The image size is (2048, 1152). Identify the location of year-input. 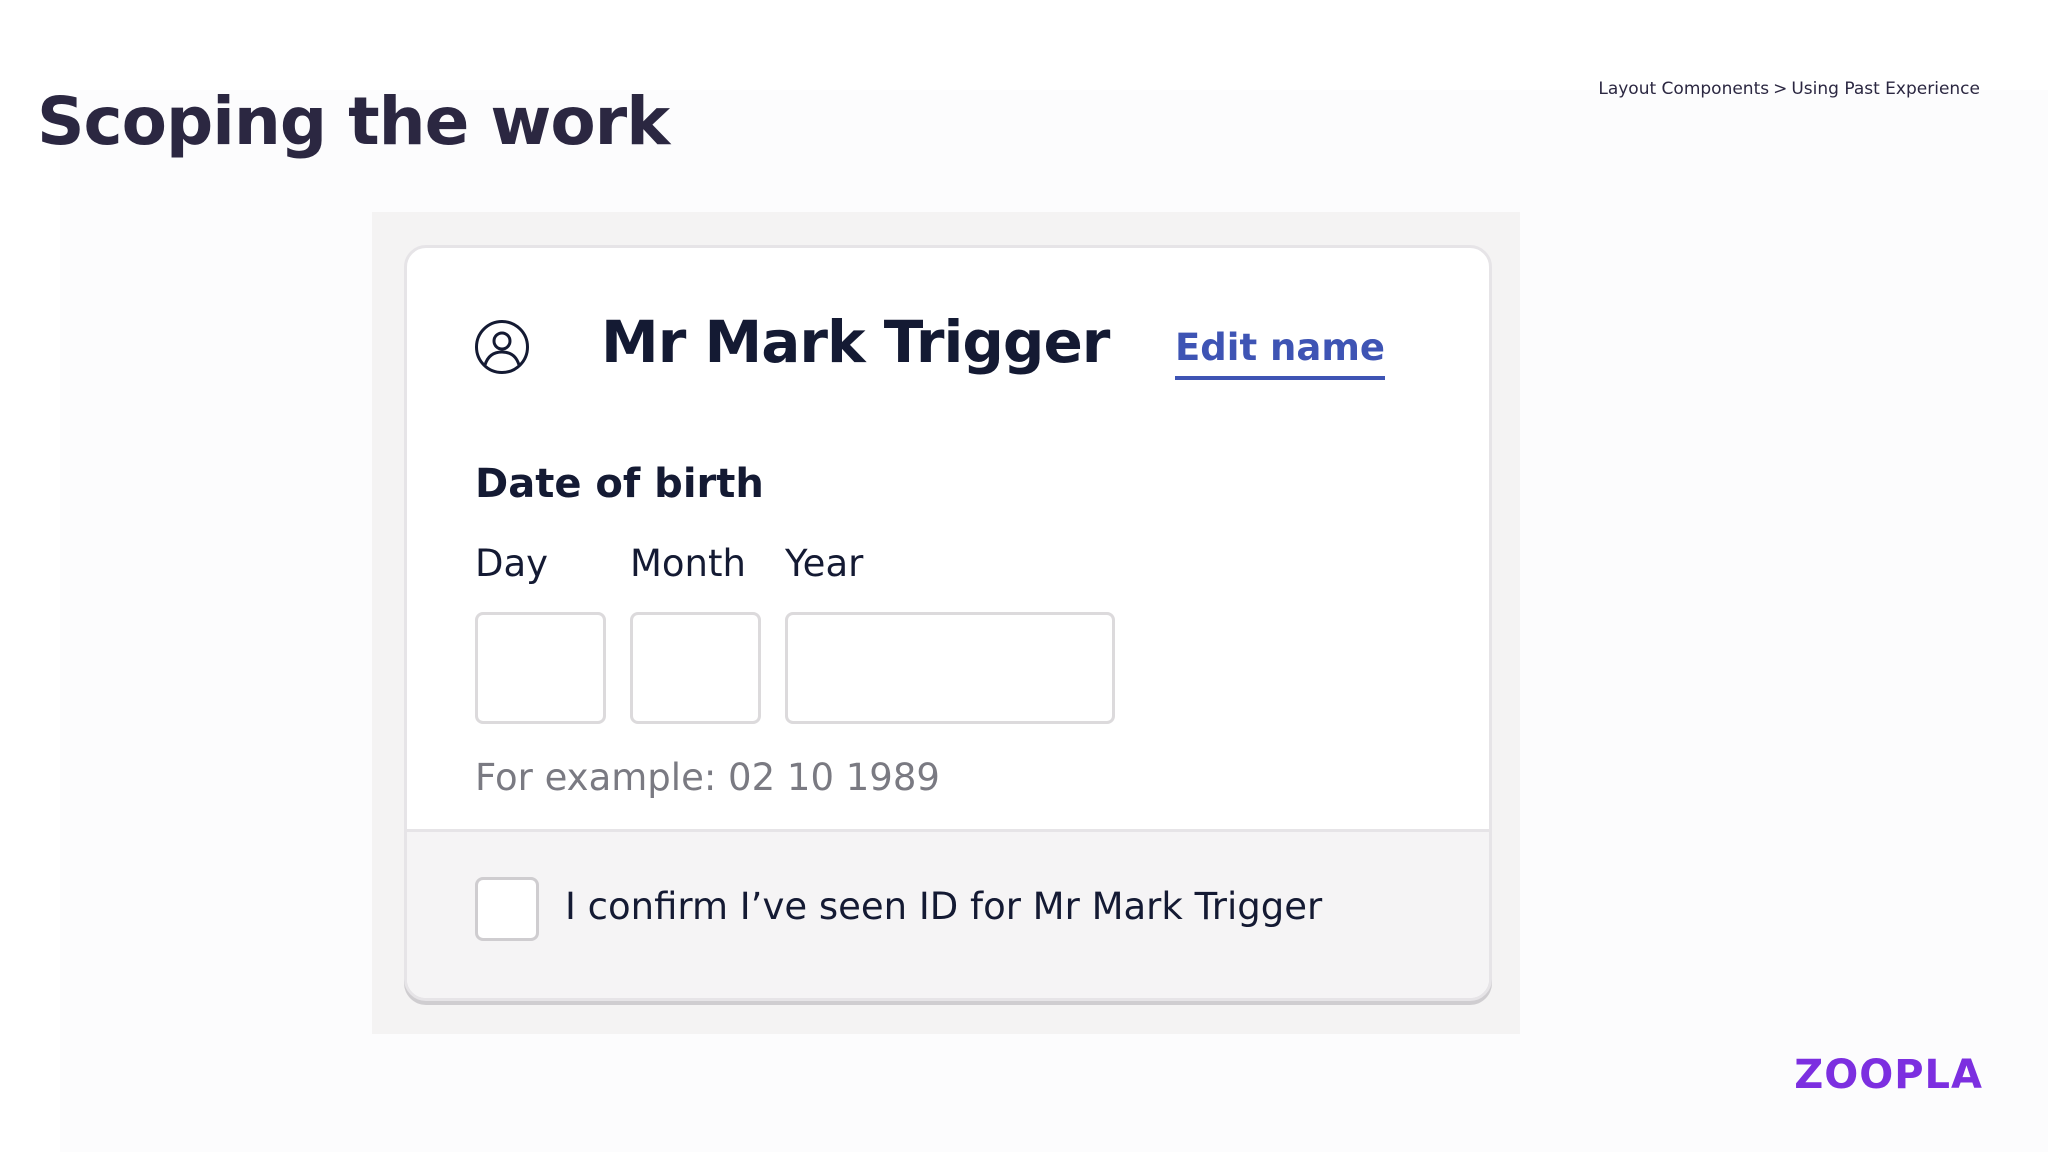
(950, 668).